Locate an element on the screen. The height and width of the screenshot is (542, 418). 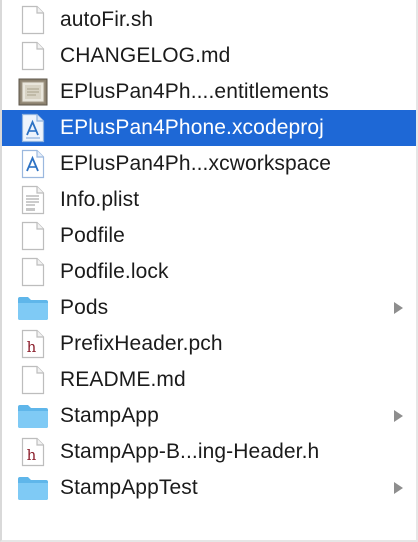
file-row: h StampApp-B...ing-Header.h is located at coordinates (209, 452).